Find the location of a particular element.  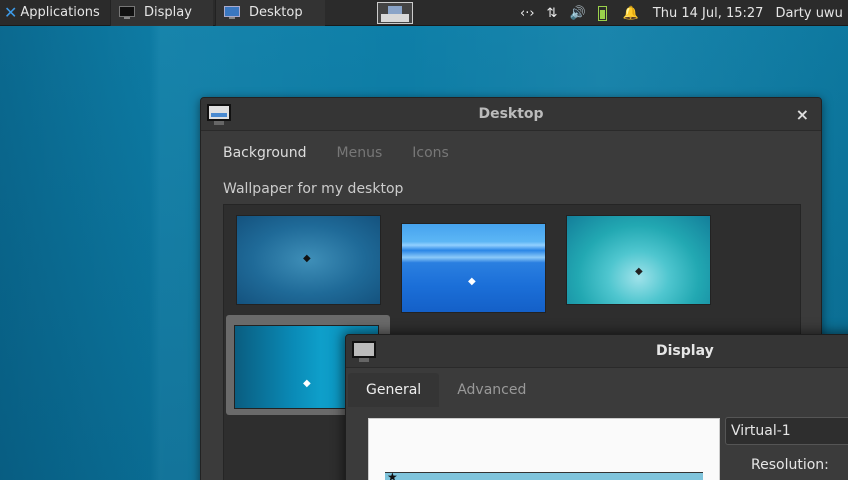

workspace-switcher is located at coordinates (395, 12).